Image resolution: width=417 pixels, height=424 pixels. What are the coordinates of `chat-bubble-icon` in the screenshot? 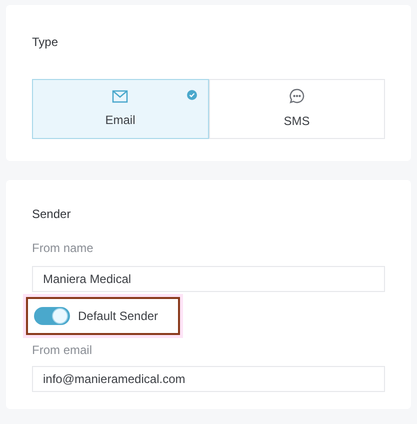 It's located at (296, 96).